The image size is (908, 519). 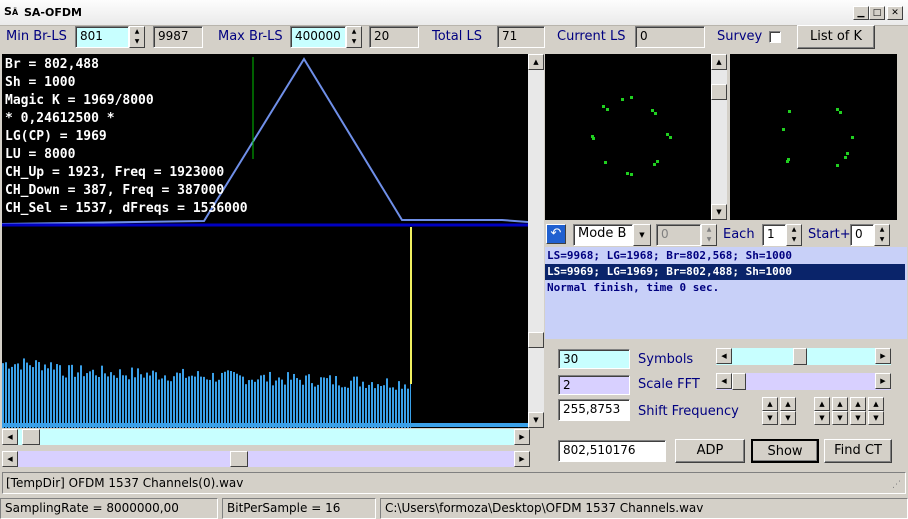 I want to click on info-line-sh: Sh = 1000, so click(x=40, y=82).